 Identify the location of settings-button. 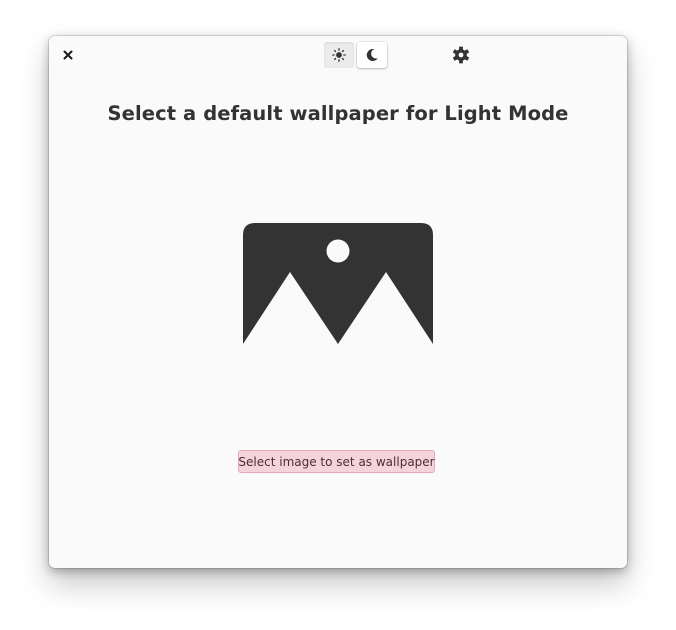
(461, 55).